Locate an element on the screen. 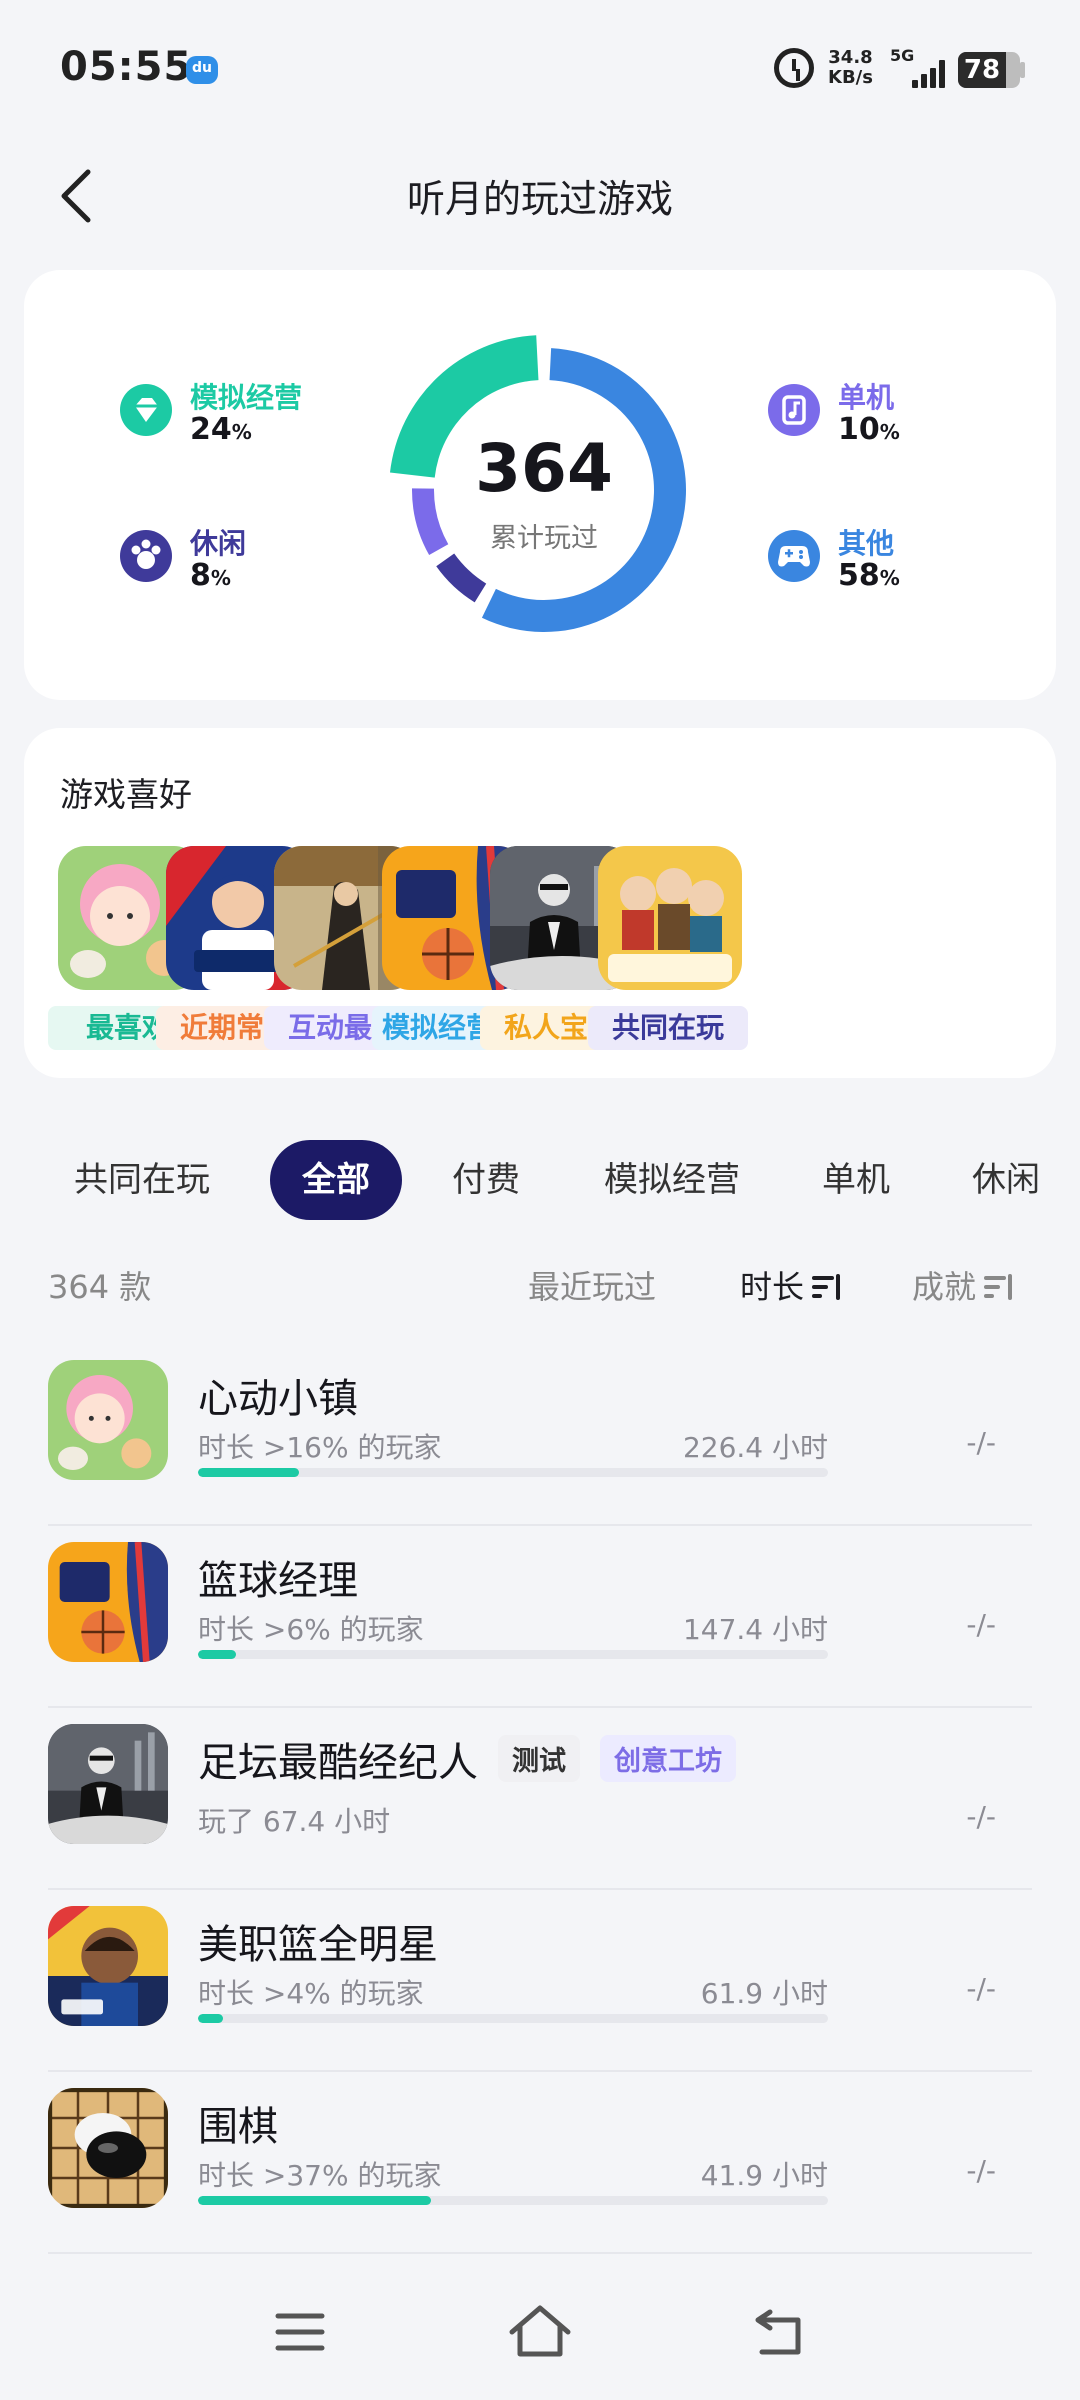 The width and height of the screenshot is (1080, 2400). battery-icon: 78 is located at coordinates (989, 70).